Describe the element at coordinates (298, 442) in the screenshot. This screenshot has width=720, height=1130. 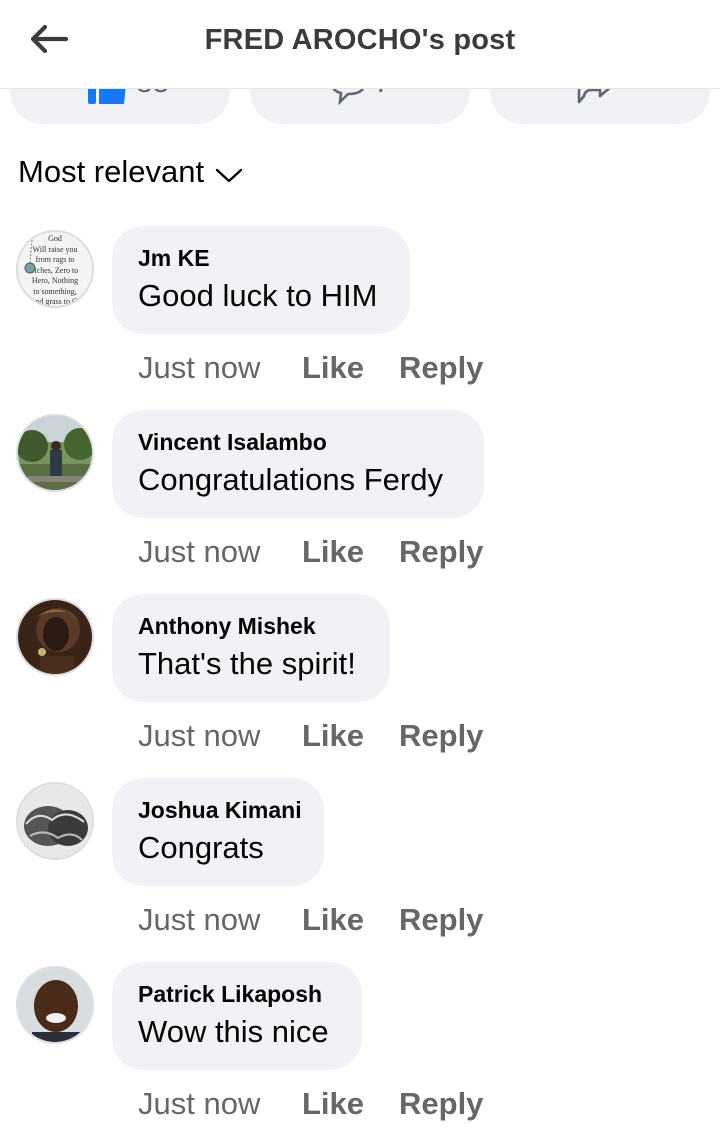
I see `comment-author: Vincent Isalambo` at that location.